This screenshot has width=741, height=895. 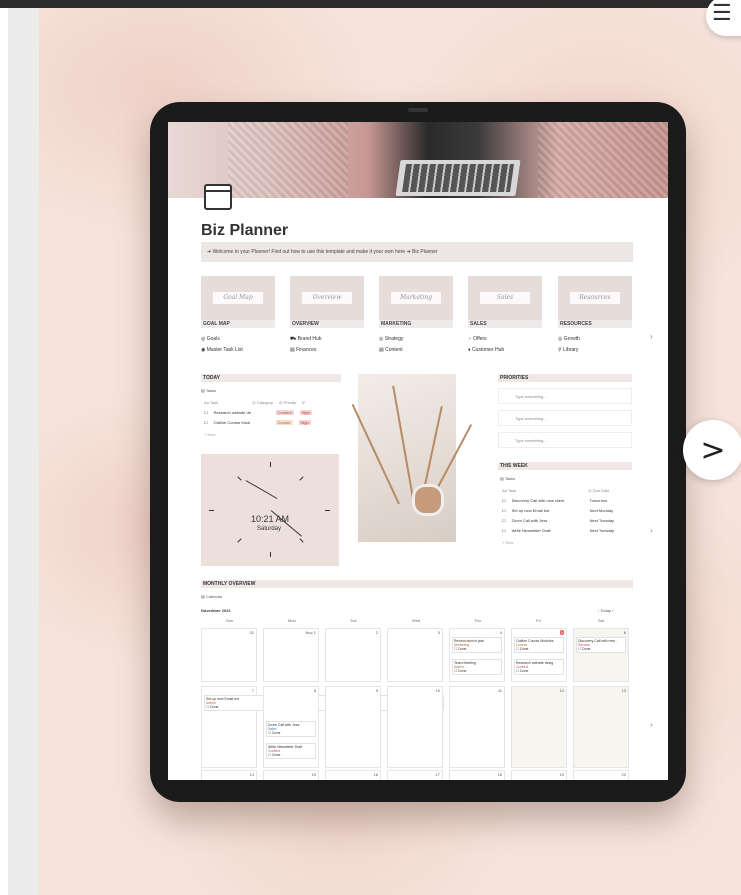 What do you see at coordinates (569, 339) in the screenshot?
I see `link-growth: ◎ Growth` at bounding box center [569, 339].